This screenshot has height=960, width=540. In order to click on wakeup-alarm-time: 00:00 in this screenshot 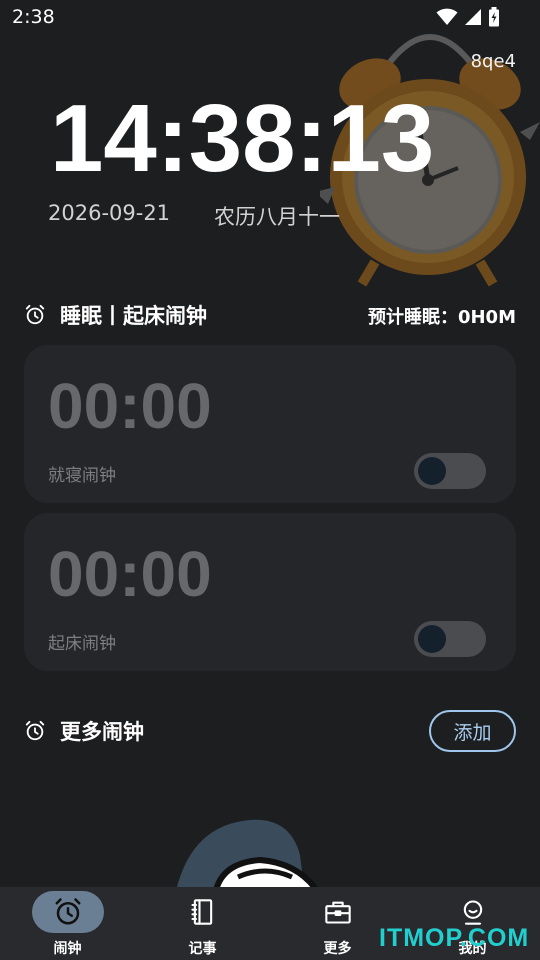, I will do `click(130, 574)`.